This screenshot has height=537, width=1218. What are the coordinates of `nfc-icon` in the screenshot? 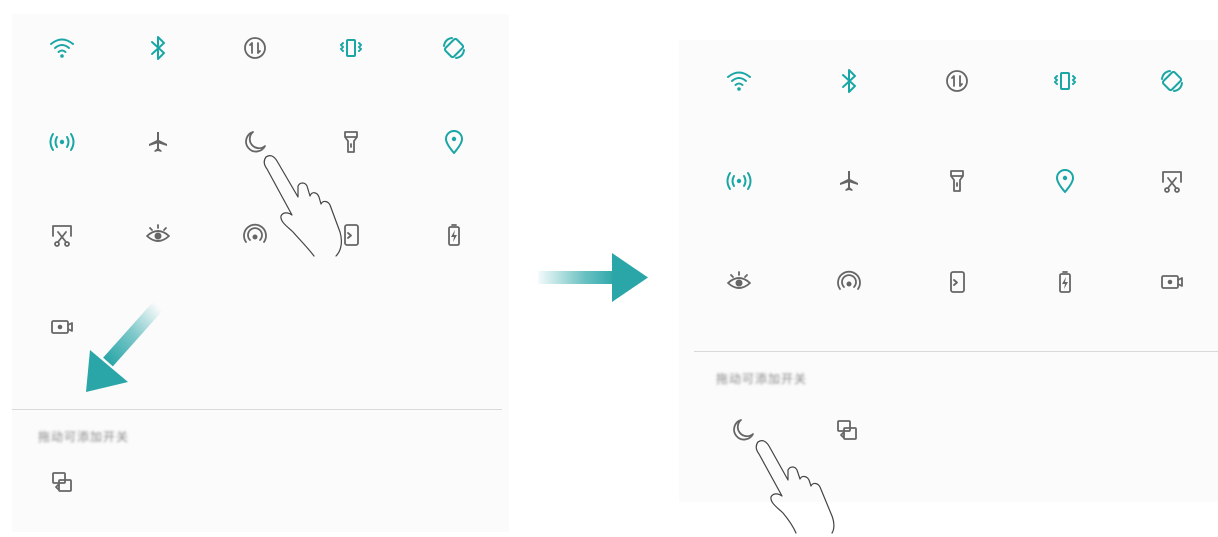 It's located at (849, 282).